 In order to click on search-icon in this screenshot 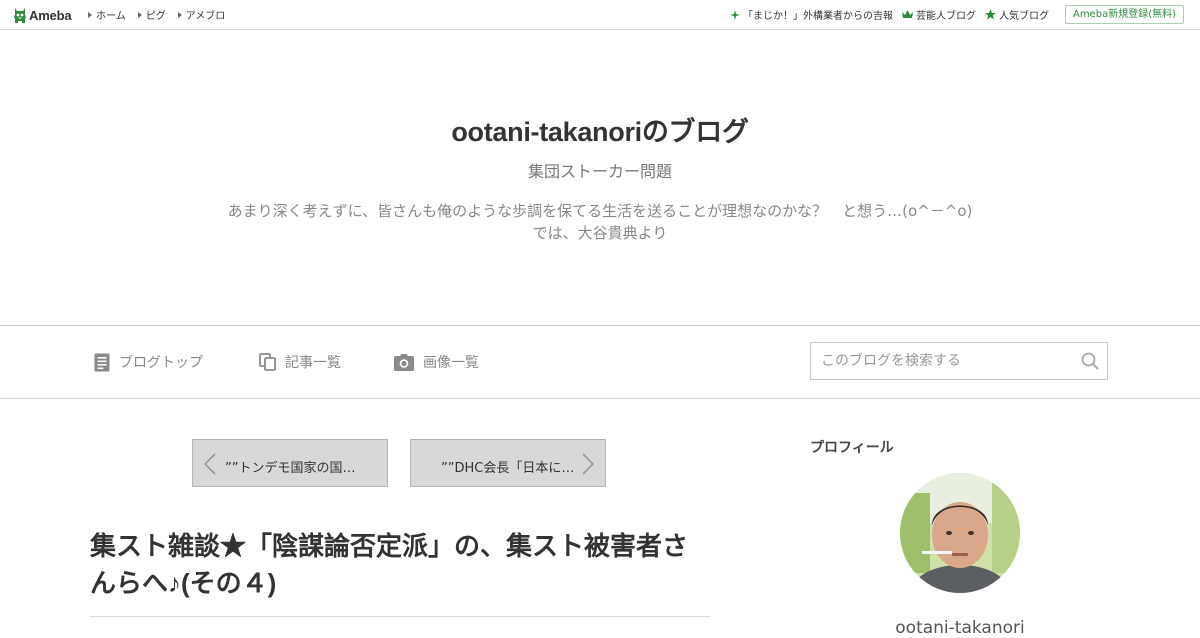, I will do `click(1090, 363)`.